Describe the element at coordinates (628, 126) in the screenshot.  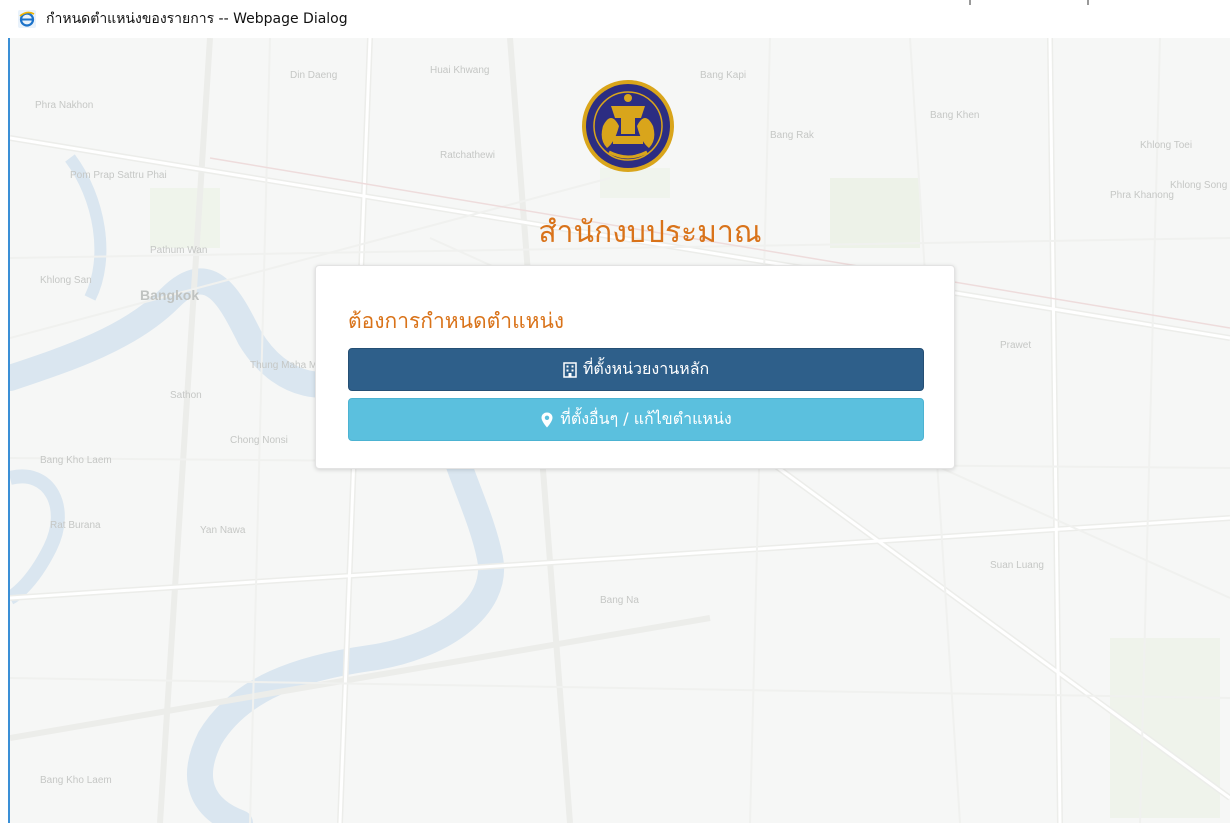
I see `thai-budget-bureau-emblem` at that location.